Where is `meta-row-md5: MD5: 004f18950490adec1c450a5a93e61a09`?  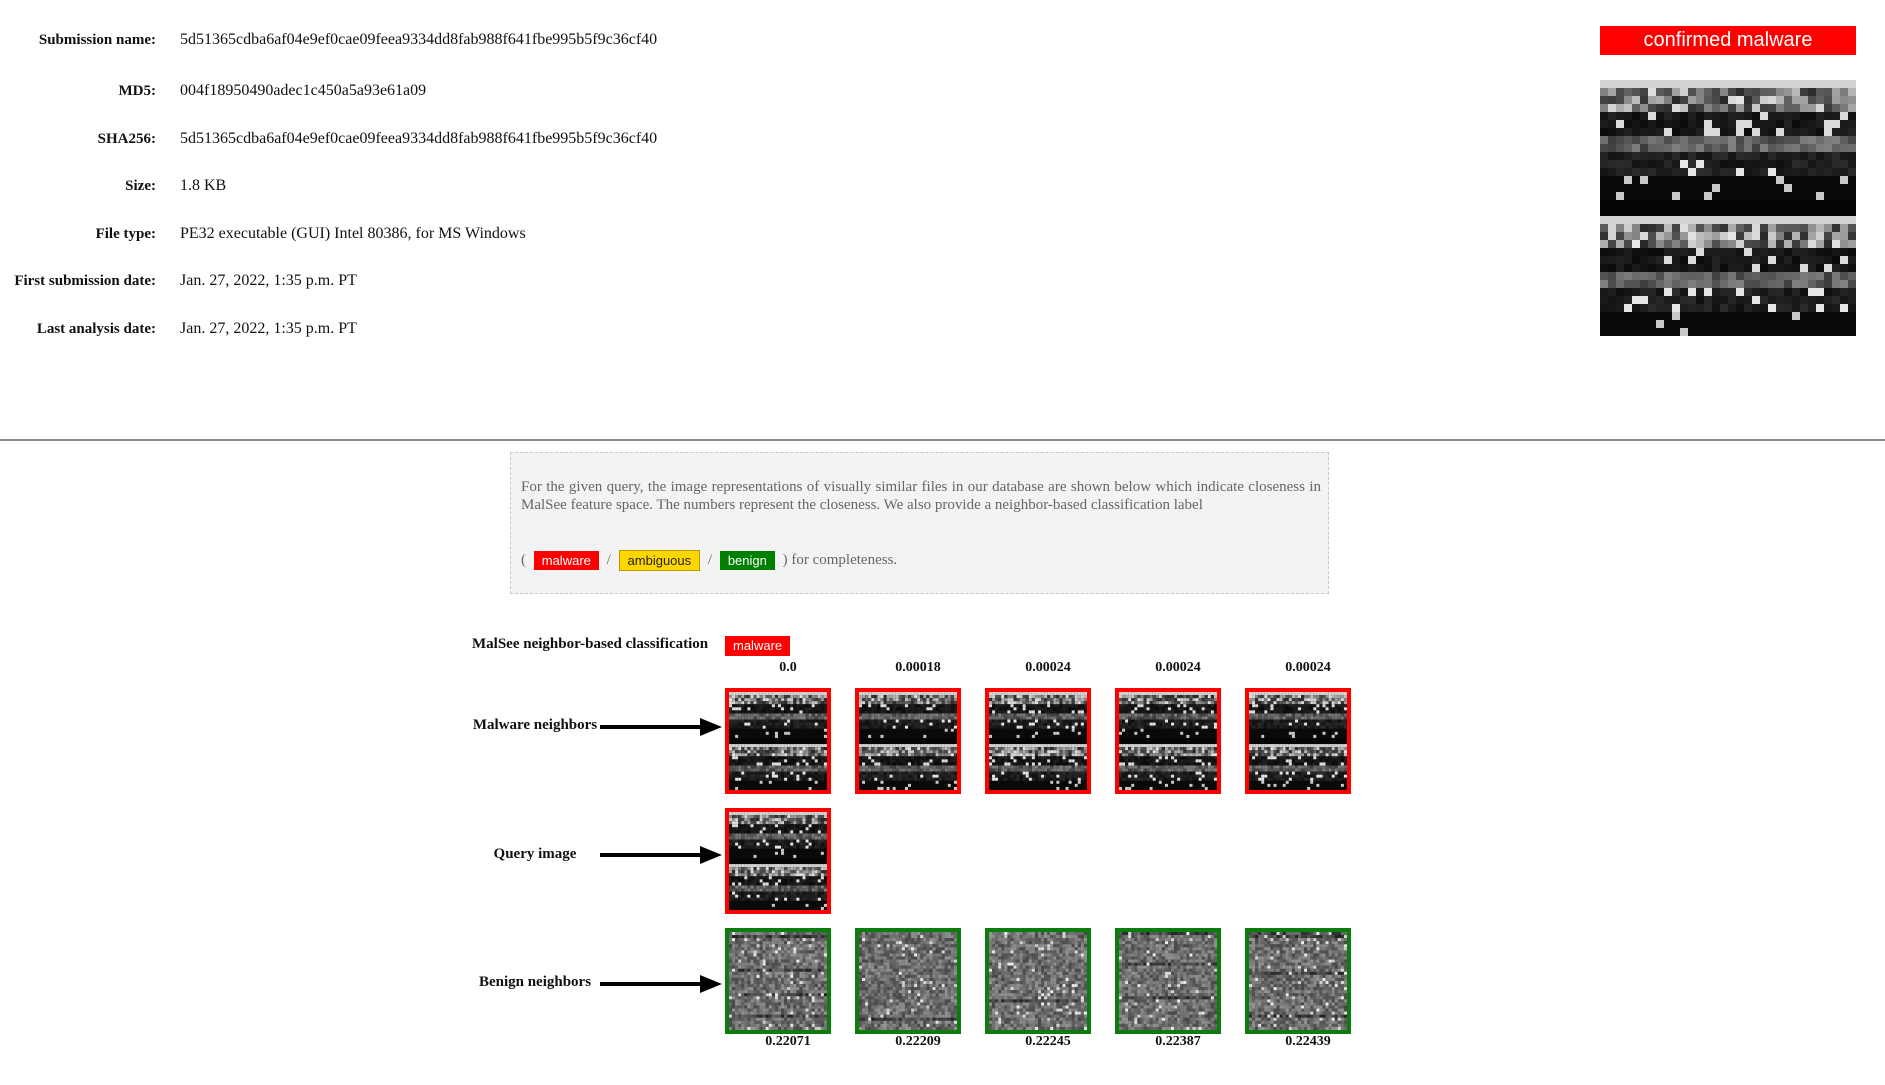
meta-row-md5: MD5: 004f18950490adec1c450a5a93e61a09 is located at coordinates (600, 91).